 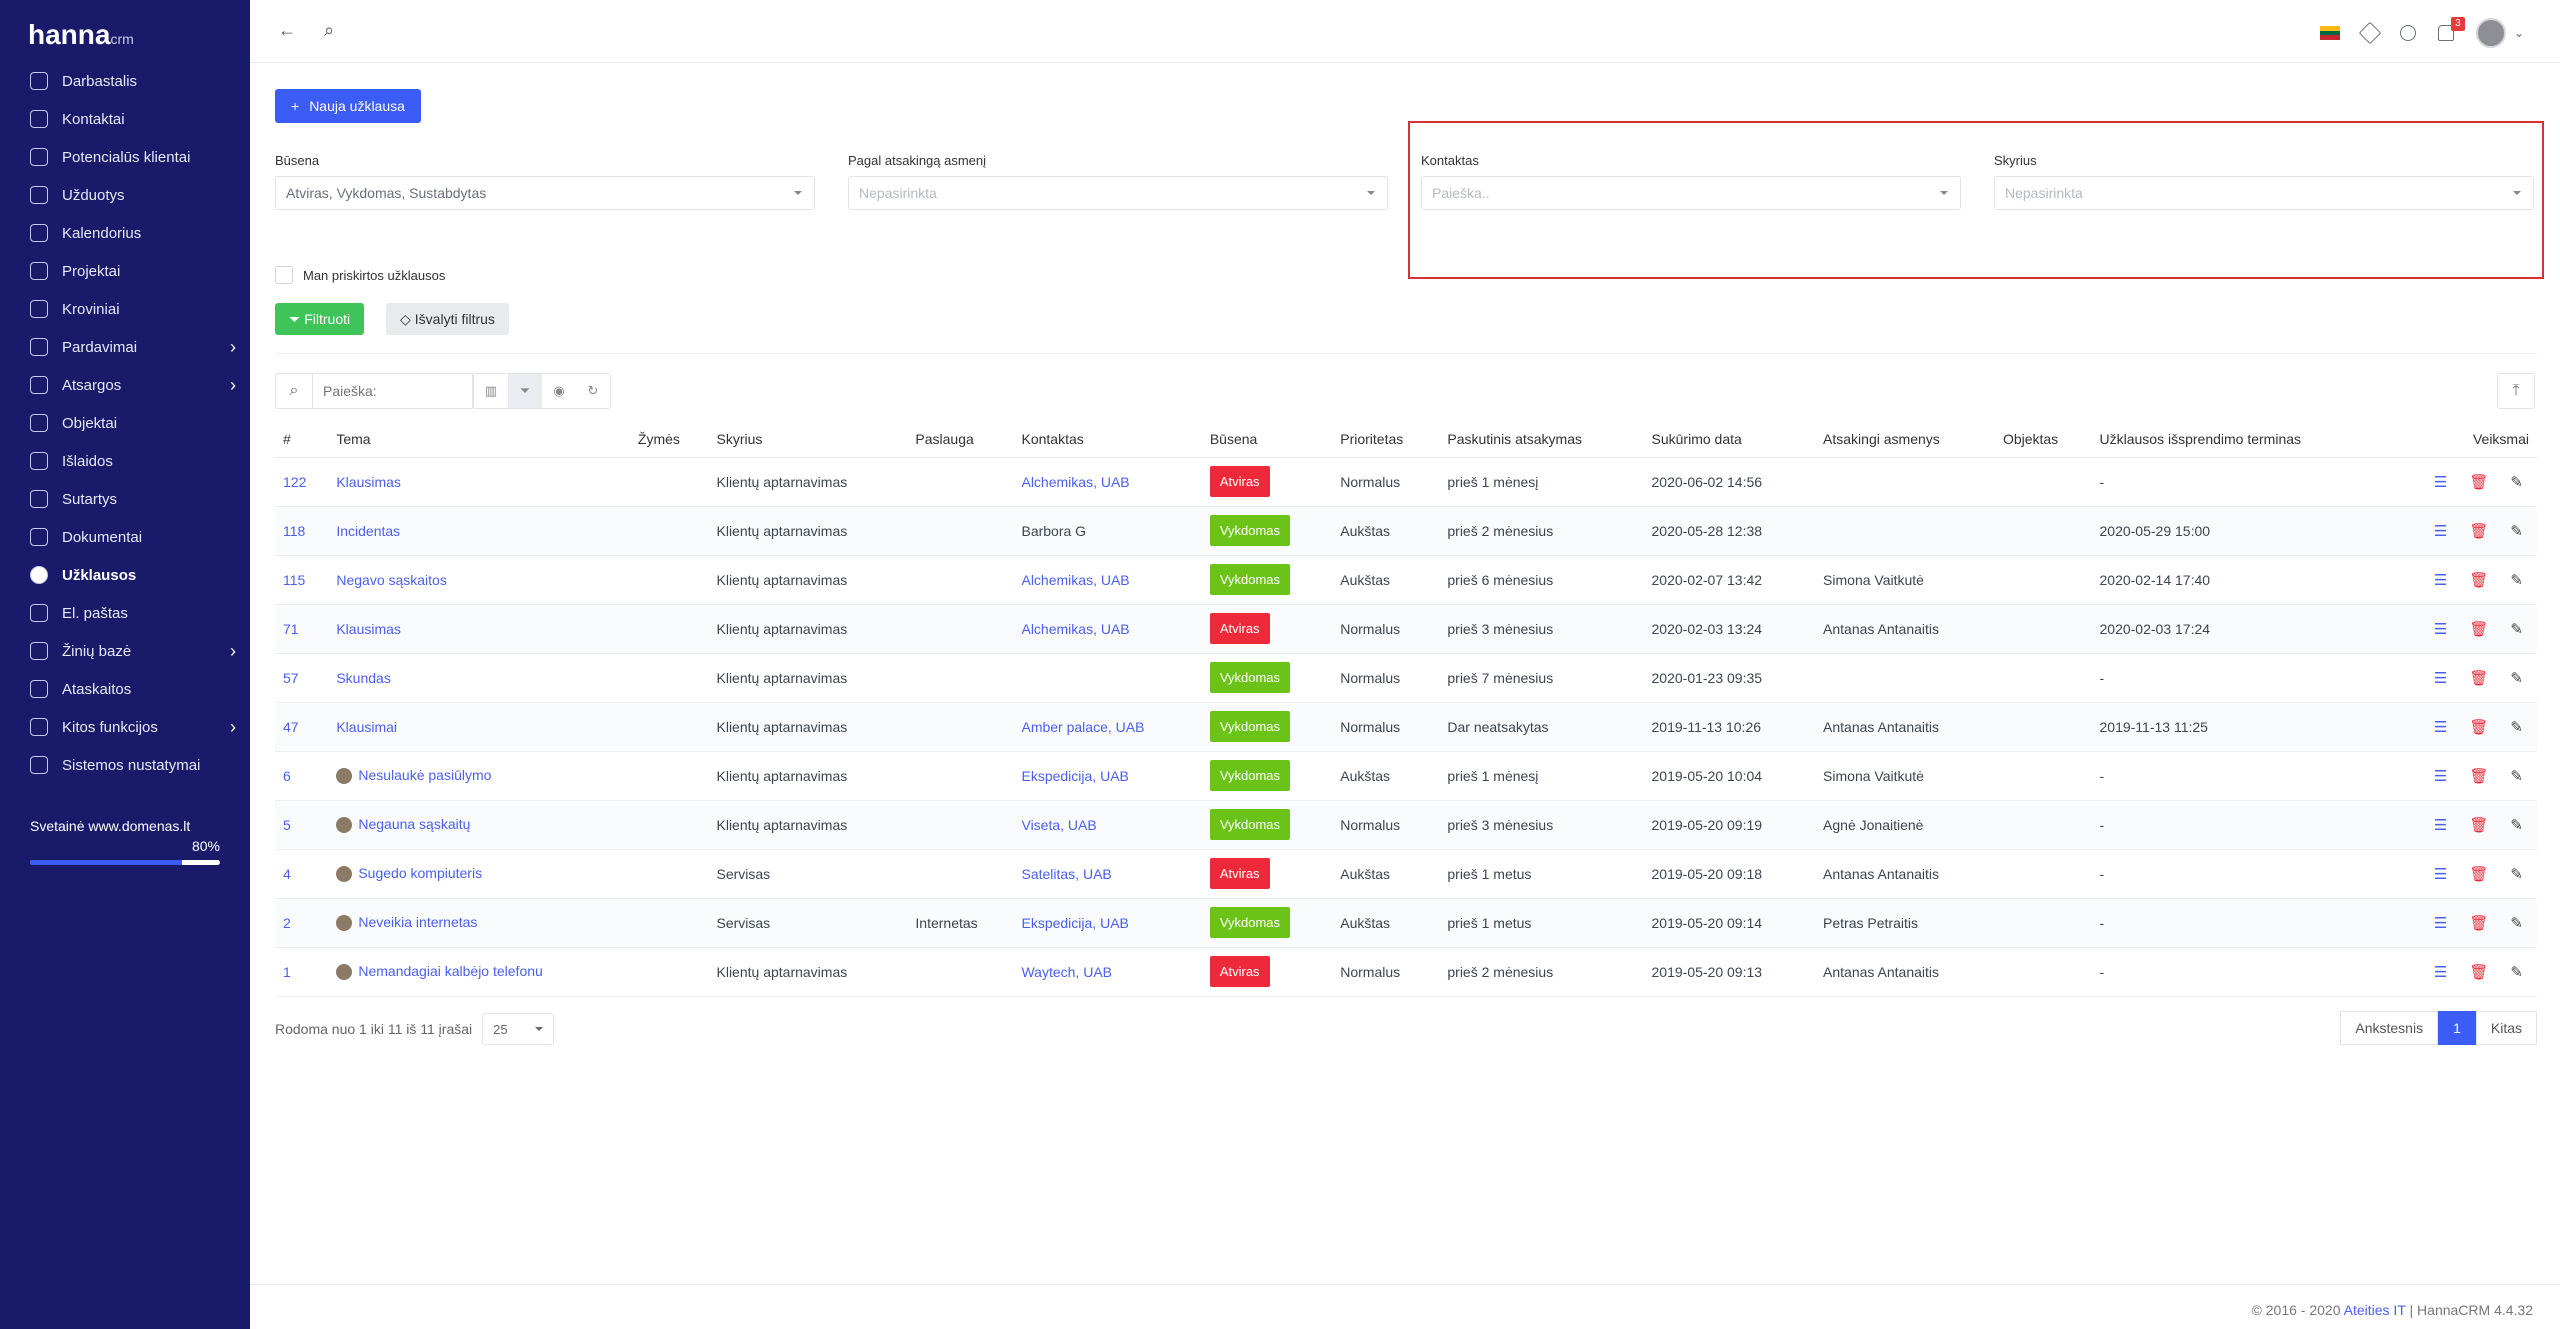 I want to click on request-id-link: 122, so click(x=294, y=482).